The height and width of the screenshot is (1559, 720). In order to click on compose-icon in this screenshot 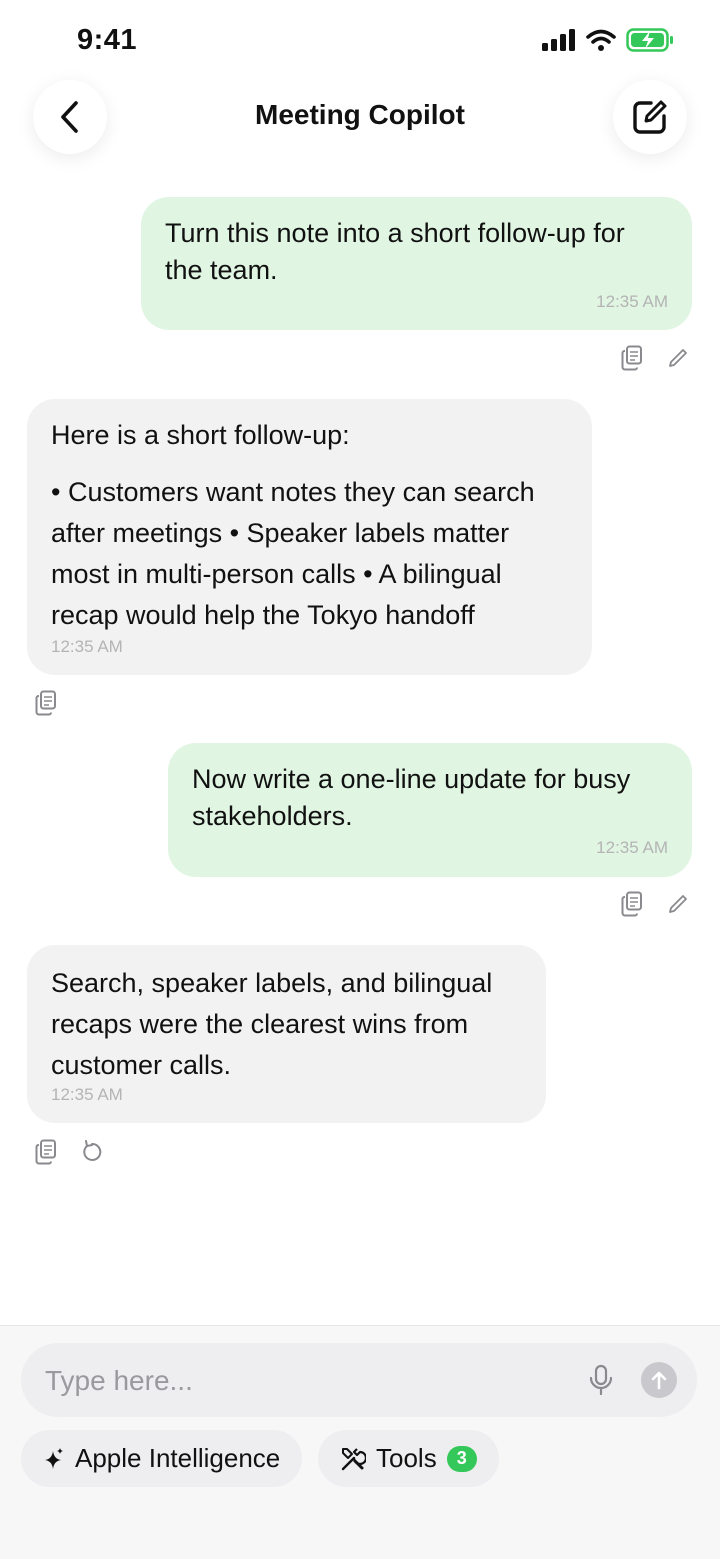, I will do `click(650, 117)`.